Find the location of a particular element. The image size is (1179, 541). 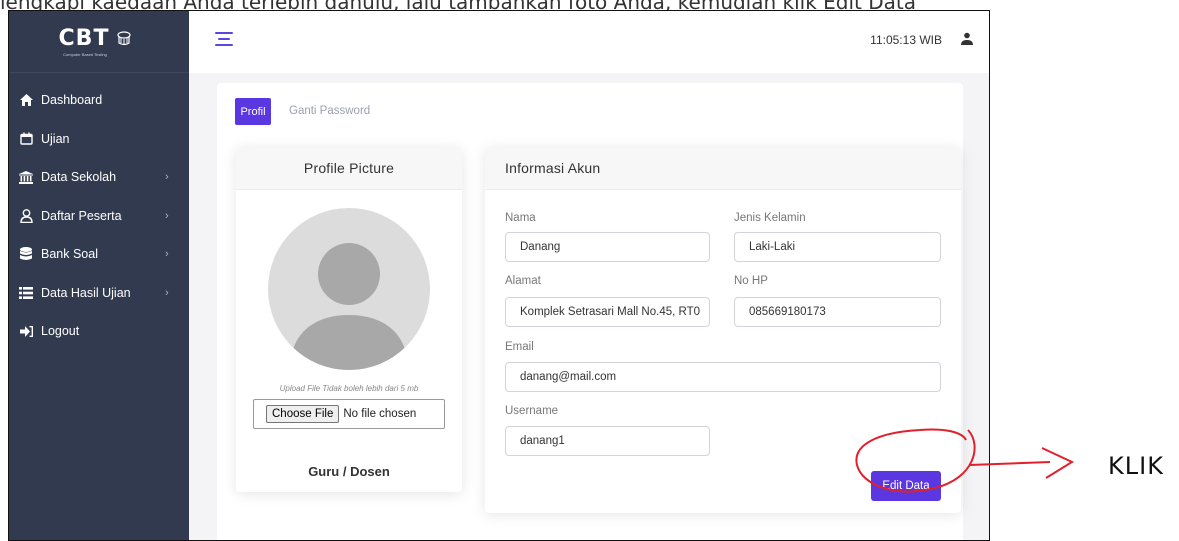

sidebar-item-label: Data Hasil Ujian is located at coordinates (86, 292).